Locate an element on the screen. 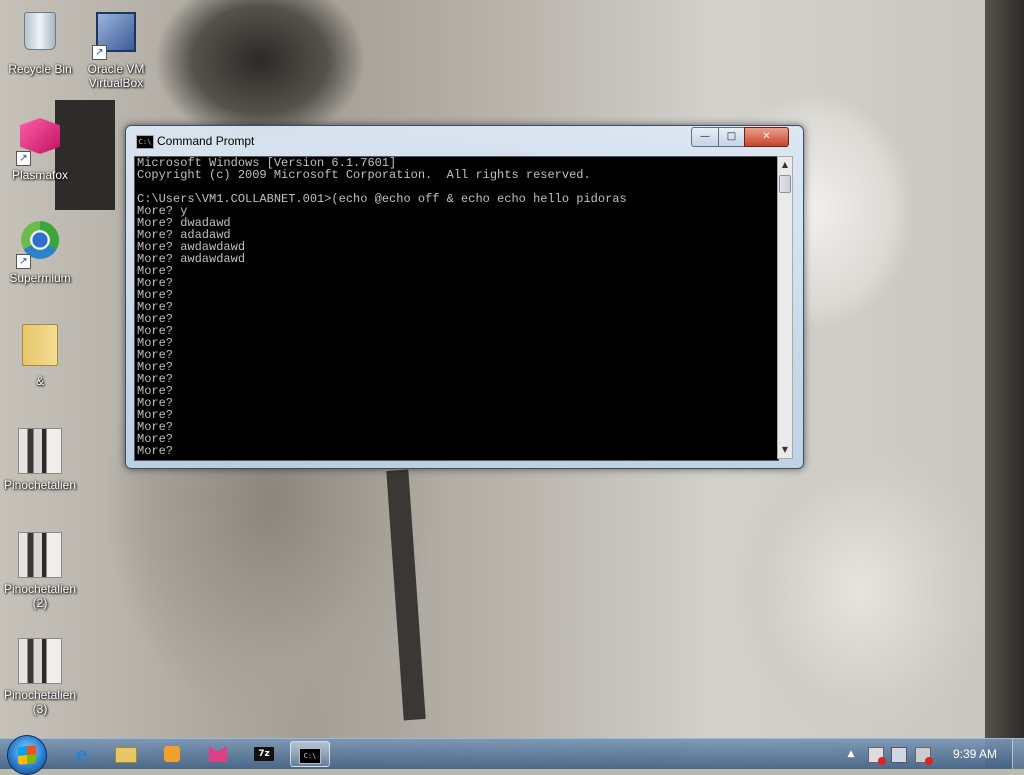 This screenshot has width=1024, height=775. media-player-icon is located at coordinates (172, 754).